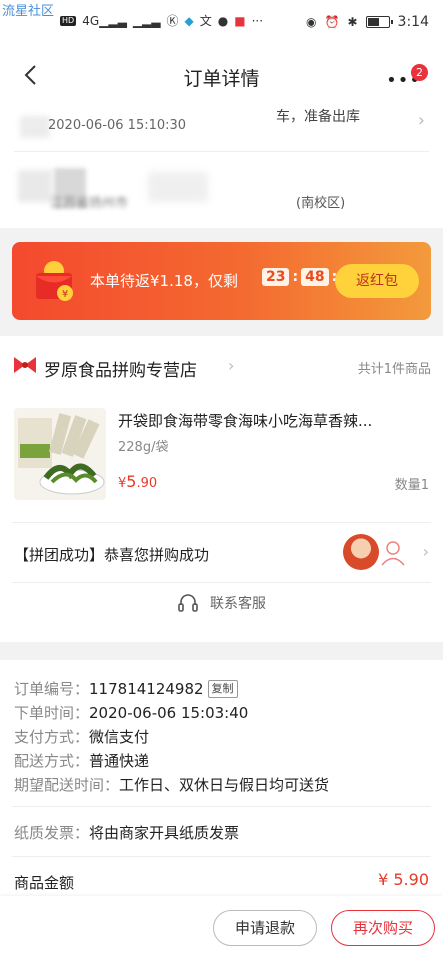 The height and width of the screenshot is (960, 443). I want to click on contact-support-label: 联系客服, so click(238, 604).